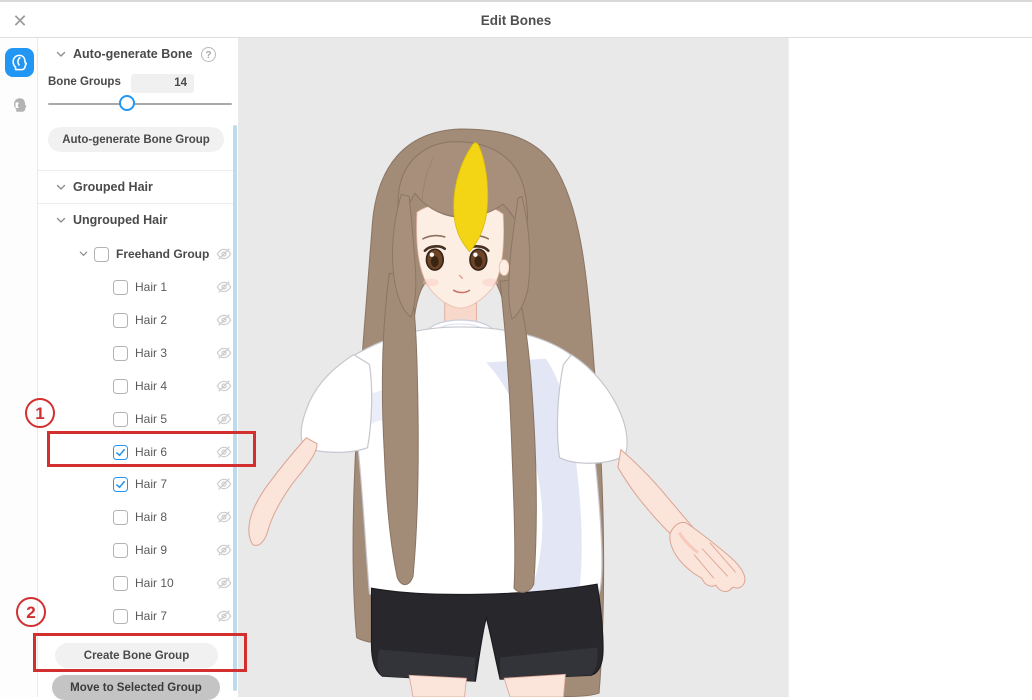 This screenshot has height=700, width=1032. I want to click on grouped-hair-section-label: Grouped Hair, so click(113, 187).